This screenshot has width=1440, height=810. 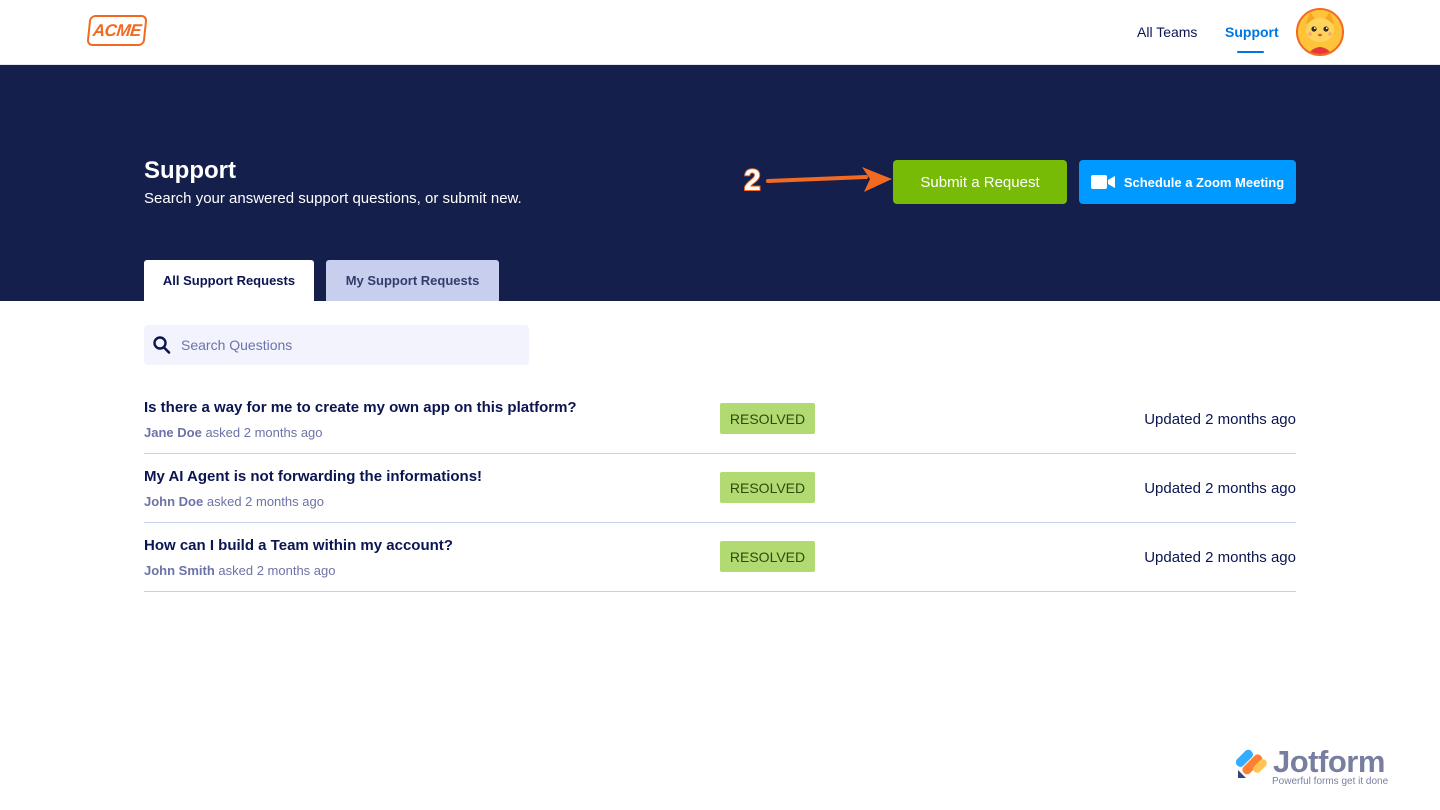 I want to click on question-meta: Jane Doe asked 2 months ago, so click(x=233, y=432).